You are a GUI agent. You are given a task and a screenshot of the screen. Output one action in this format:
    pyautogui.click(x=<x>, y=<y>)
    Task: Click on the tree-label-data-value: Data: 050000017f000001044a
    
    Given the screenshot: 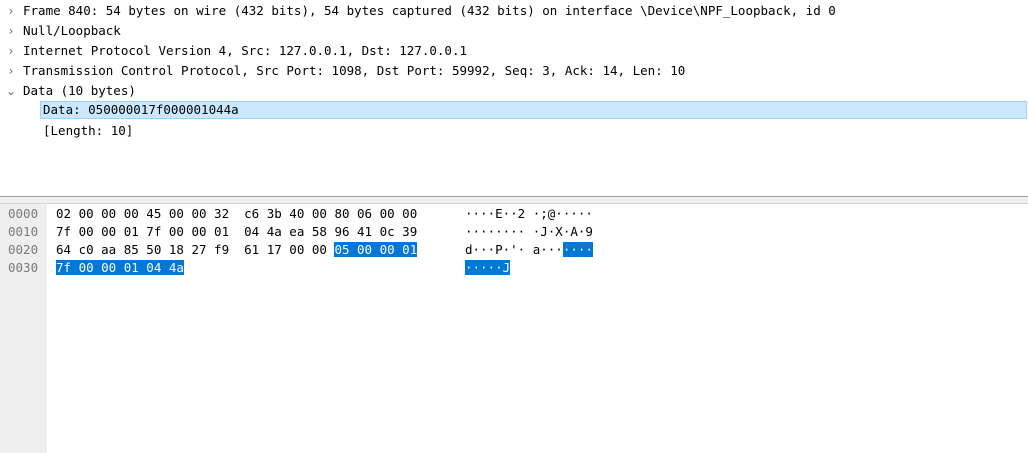 What is the action you would take?
    pyautogui.click(x=141, y=109)
    